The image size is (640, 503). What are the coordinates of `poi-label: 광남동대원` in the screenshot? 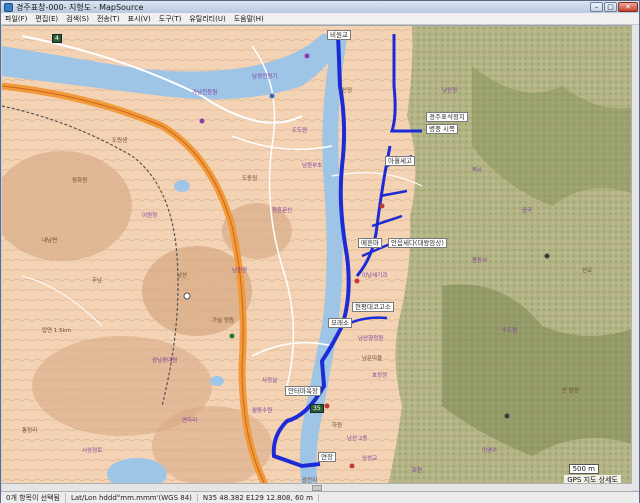 It's located at (165, 361).